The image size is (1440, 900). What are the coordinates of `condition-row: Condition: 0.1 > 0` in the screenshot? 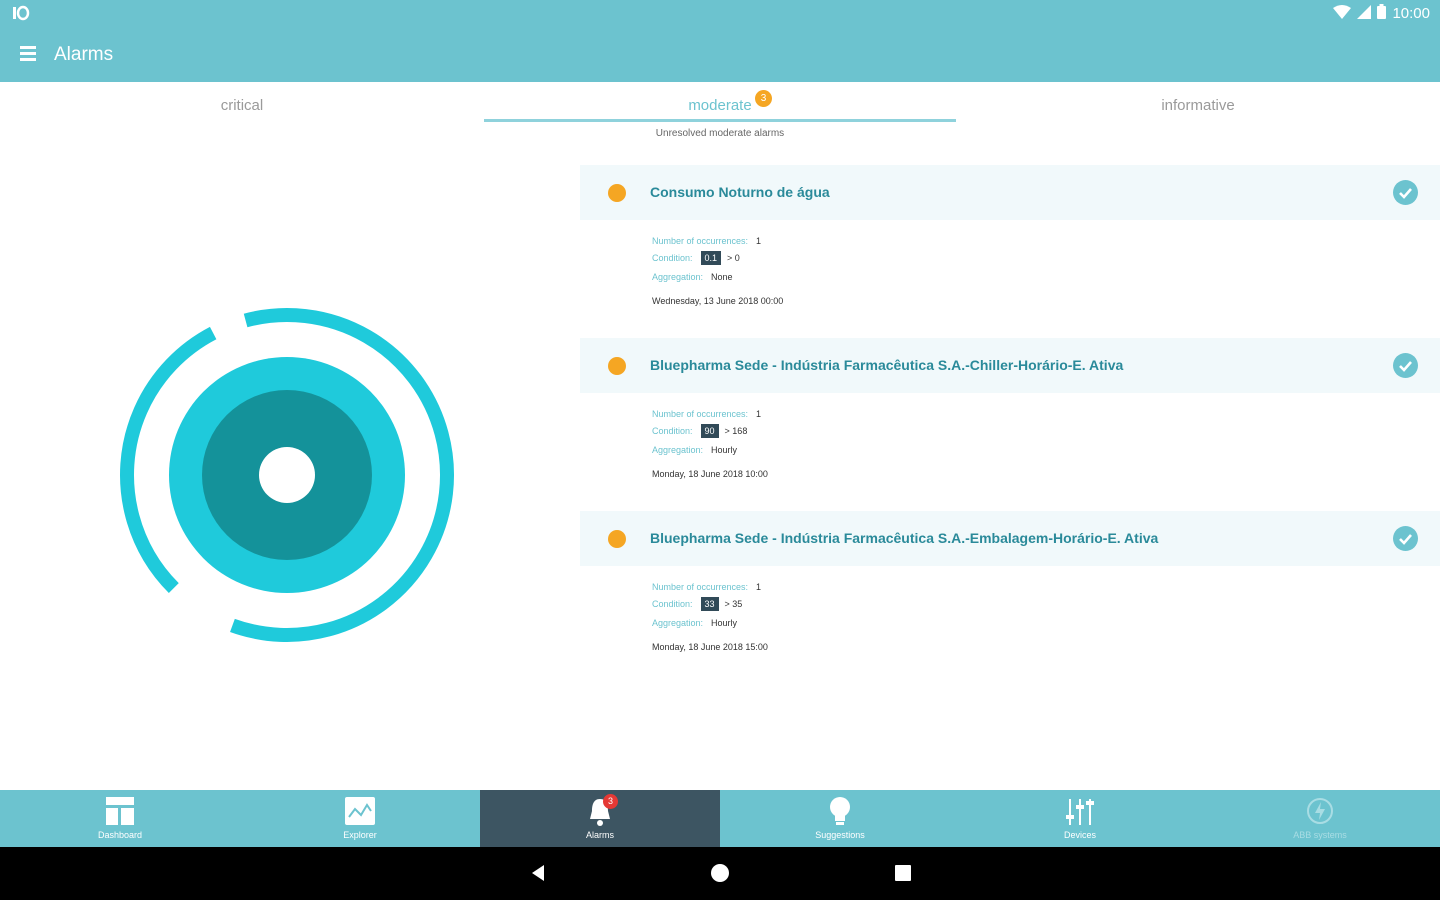 It's located at (699, 258).